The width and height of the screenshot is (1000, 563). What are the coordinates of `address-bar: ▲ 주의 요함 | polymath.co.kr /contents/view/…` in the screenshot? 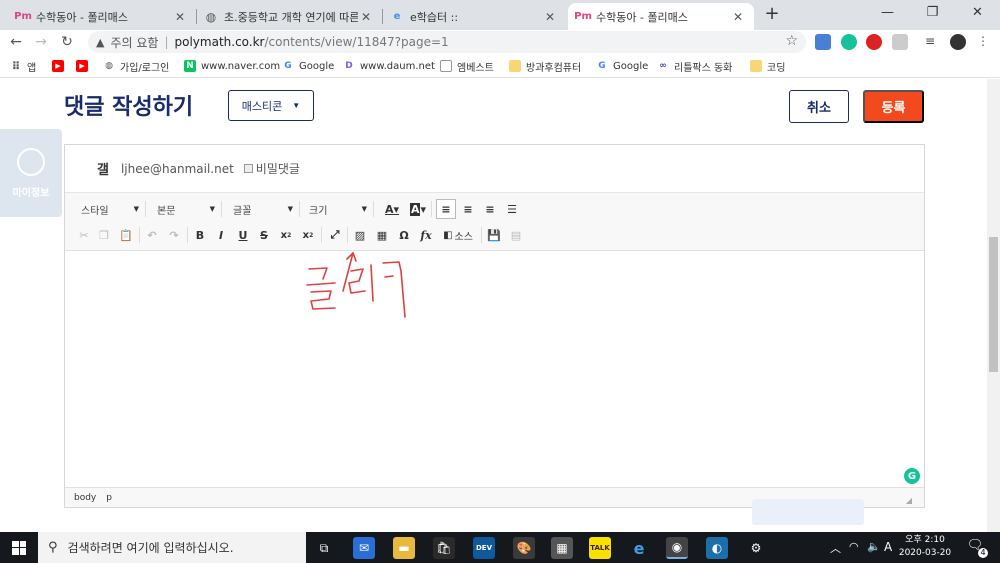 It's located at (447, 42).